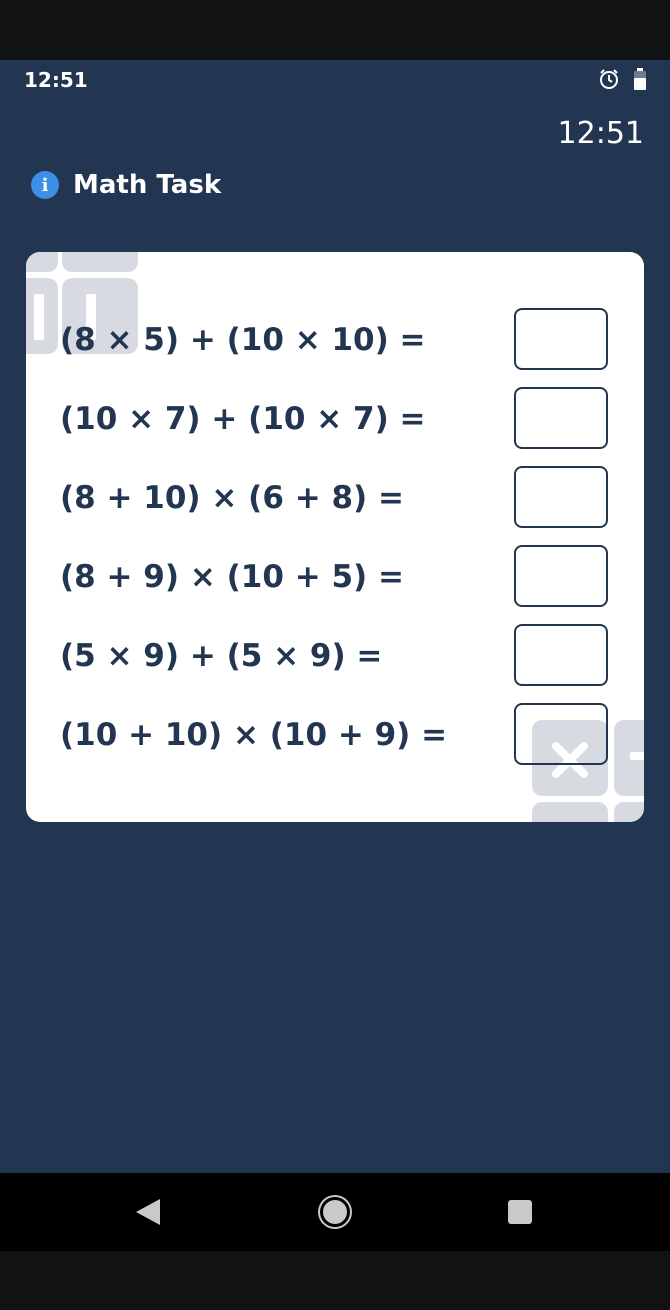  I want to click on bottom-system-band, so click(335, 1280).